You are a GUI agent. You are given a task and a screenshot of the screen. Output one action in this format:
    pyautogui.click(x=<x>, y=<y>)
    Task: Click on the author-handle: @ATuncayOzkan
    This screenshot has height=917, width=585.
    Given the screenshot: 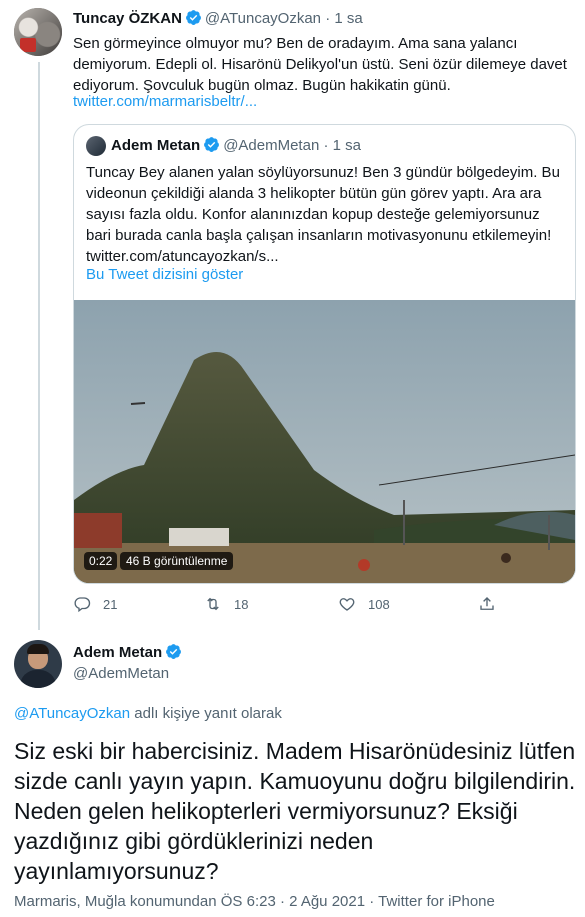 What is the action you would take?
    pyautogui.click(x=263, y=18)
    